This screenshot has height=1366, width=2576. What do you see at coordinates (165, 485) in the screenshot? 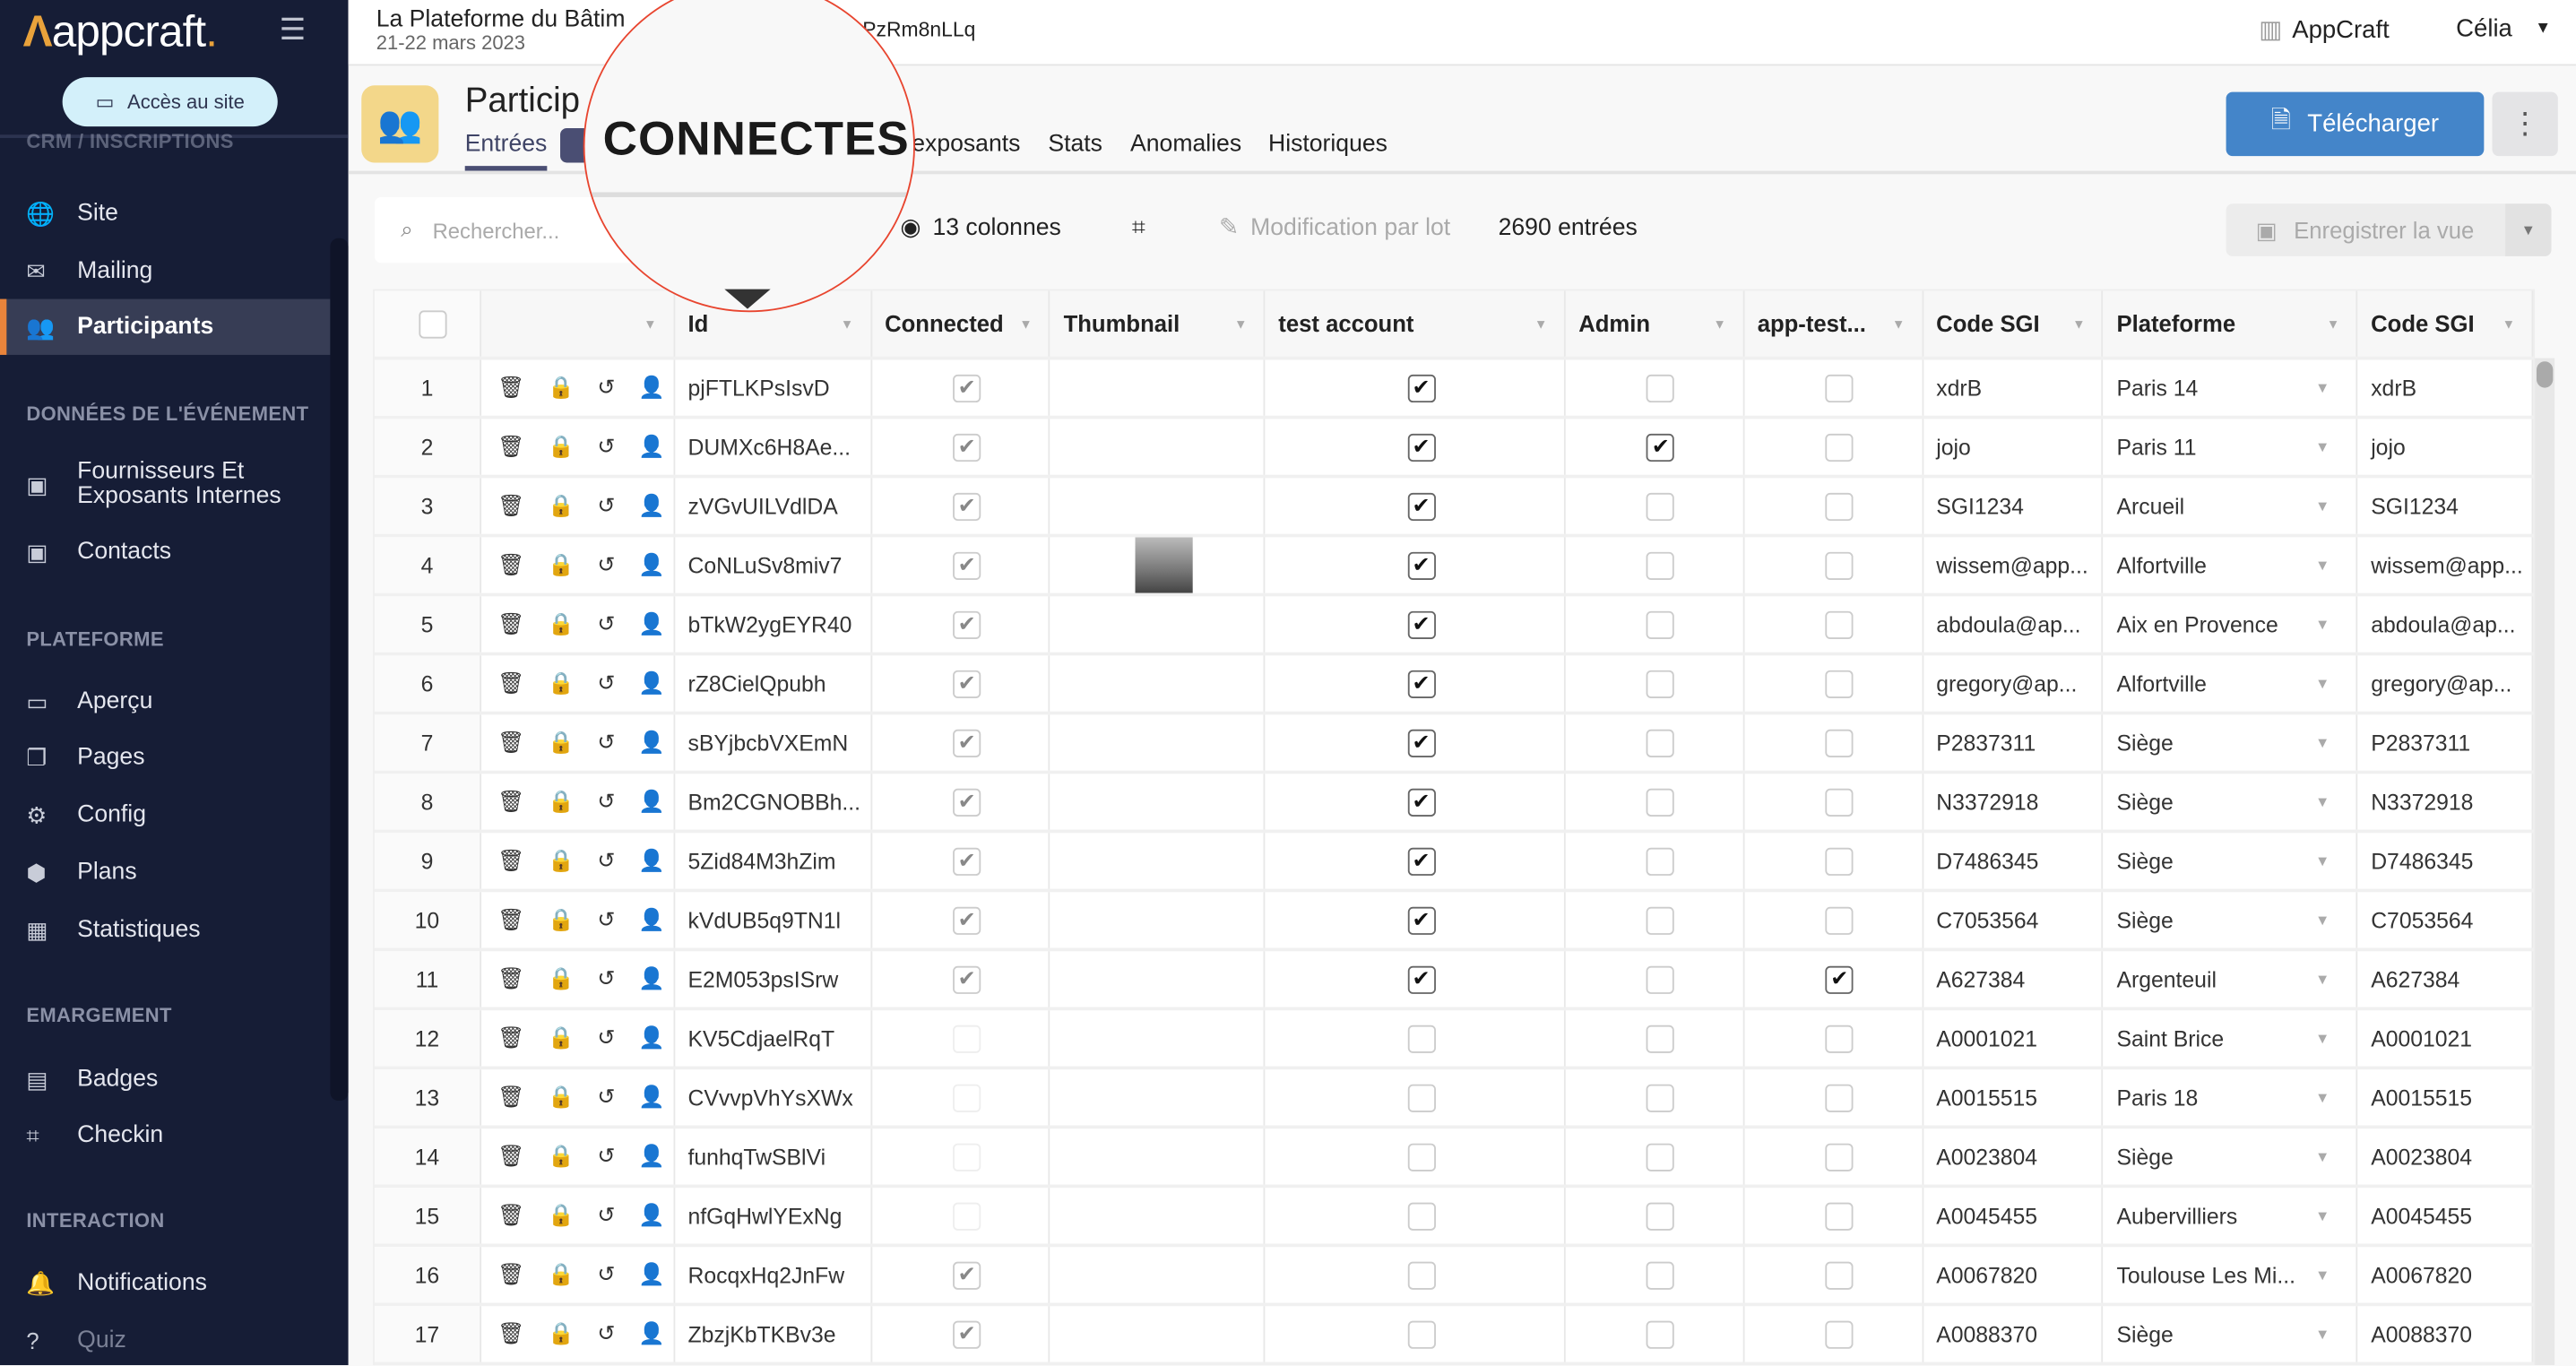
I see `sidebar-item-fournisseurs: ▣ Fournisseurs Et Exposants Internes` at bounding box center [165, 485].